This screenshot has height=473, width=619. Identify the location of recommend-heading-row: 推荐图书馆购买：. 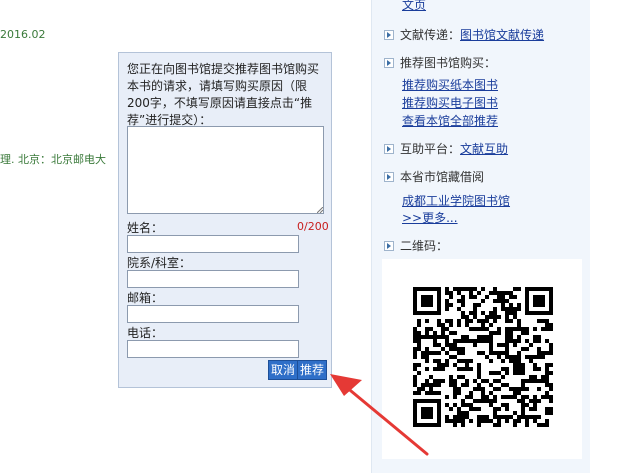
(440, 62).